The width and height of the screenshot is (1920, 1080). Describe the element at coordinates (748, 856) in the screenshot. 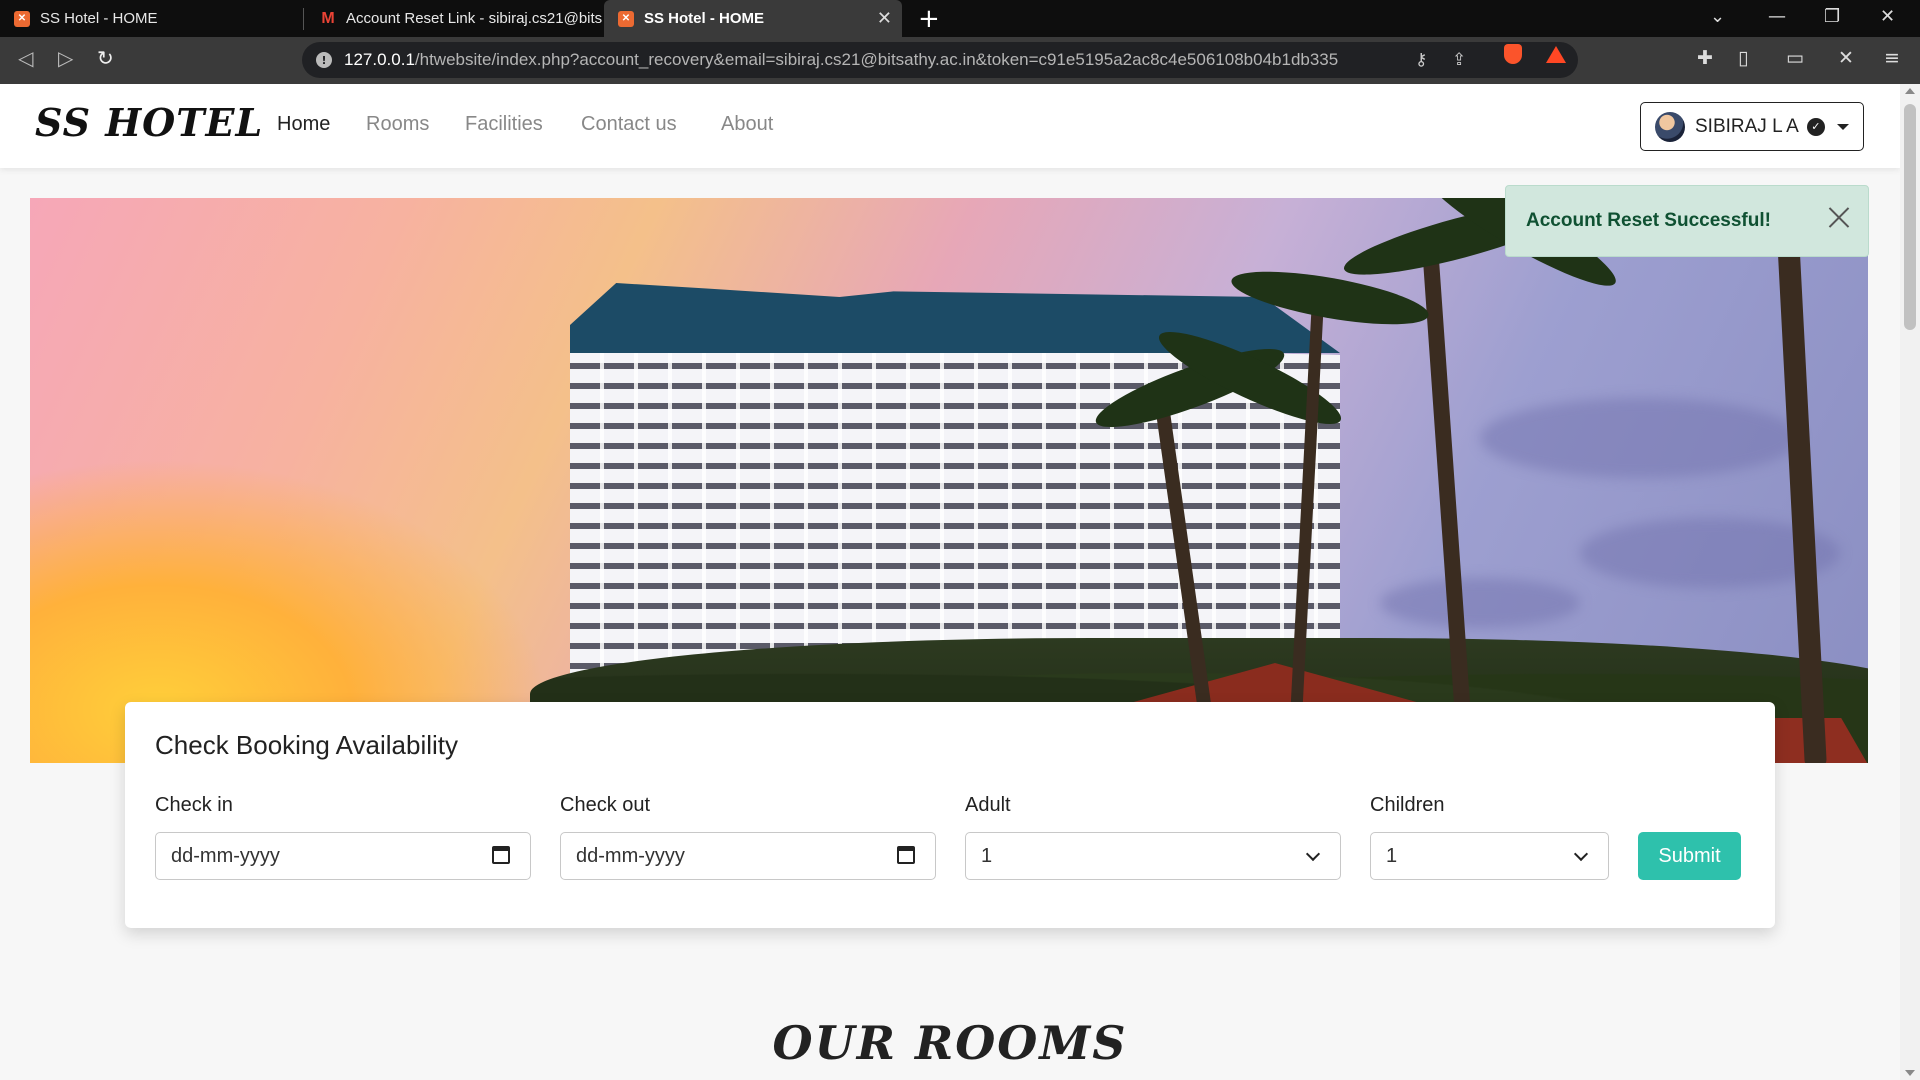

I see `checkout-date-input: dd-mm-yyyy` at that location.